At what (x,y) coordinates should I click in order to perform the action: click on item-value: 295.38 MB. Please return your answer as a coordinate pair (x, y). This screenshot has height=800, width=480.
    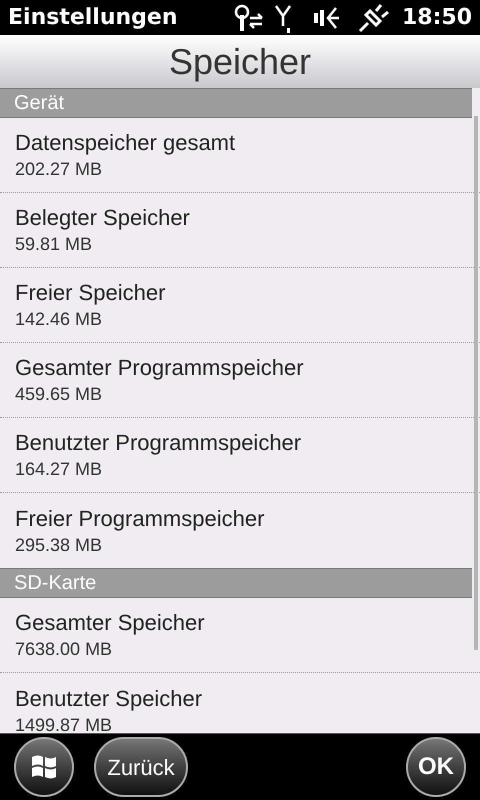
    Looking at the image, I should click on (59, 545).